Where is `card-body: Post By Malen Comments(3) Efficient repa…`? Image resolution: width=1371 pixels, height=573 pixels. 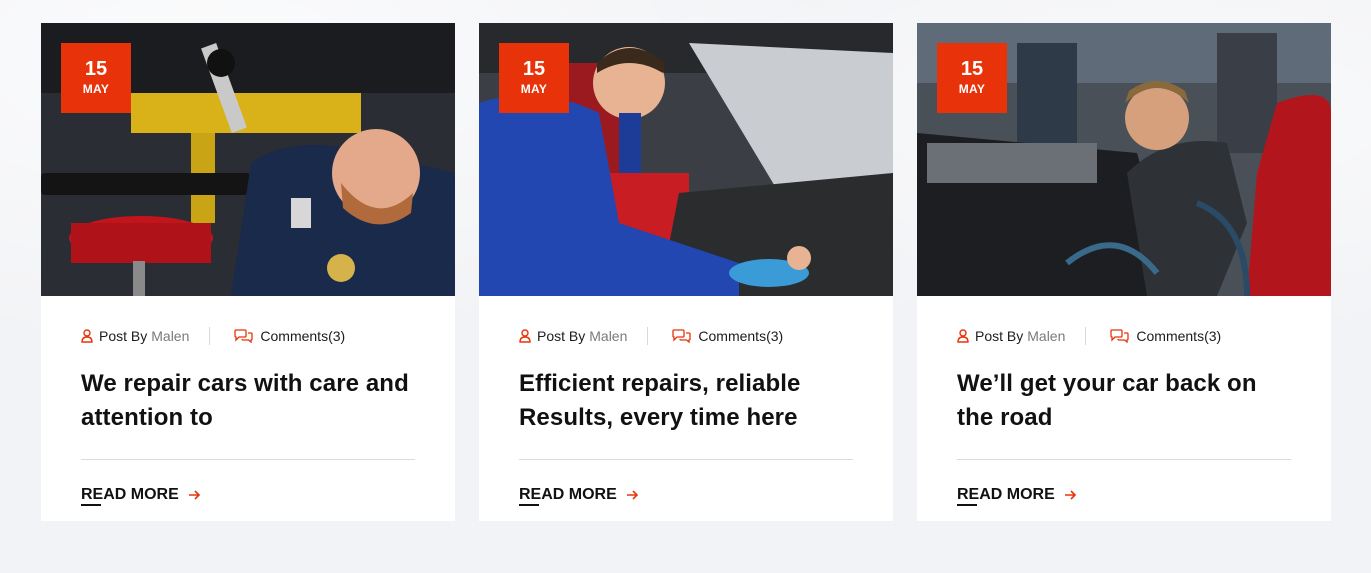
card-body: Post By Malen Comments(3) Efficient repa… is located at coordinates (686, 401).